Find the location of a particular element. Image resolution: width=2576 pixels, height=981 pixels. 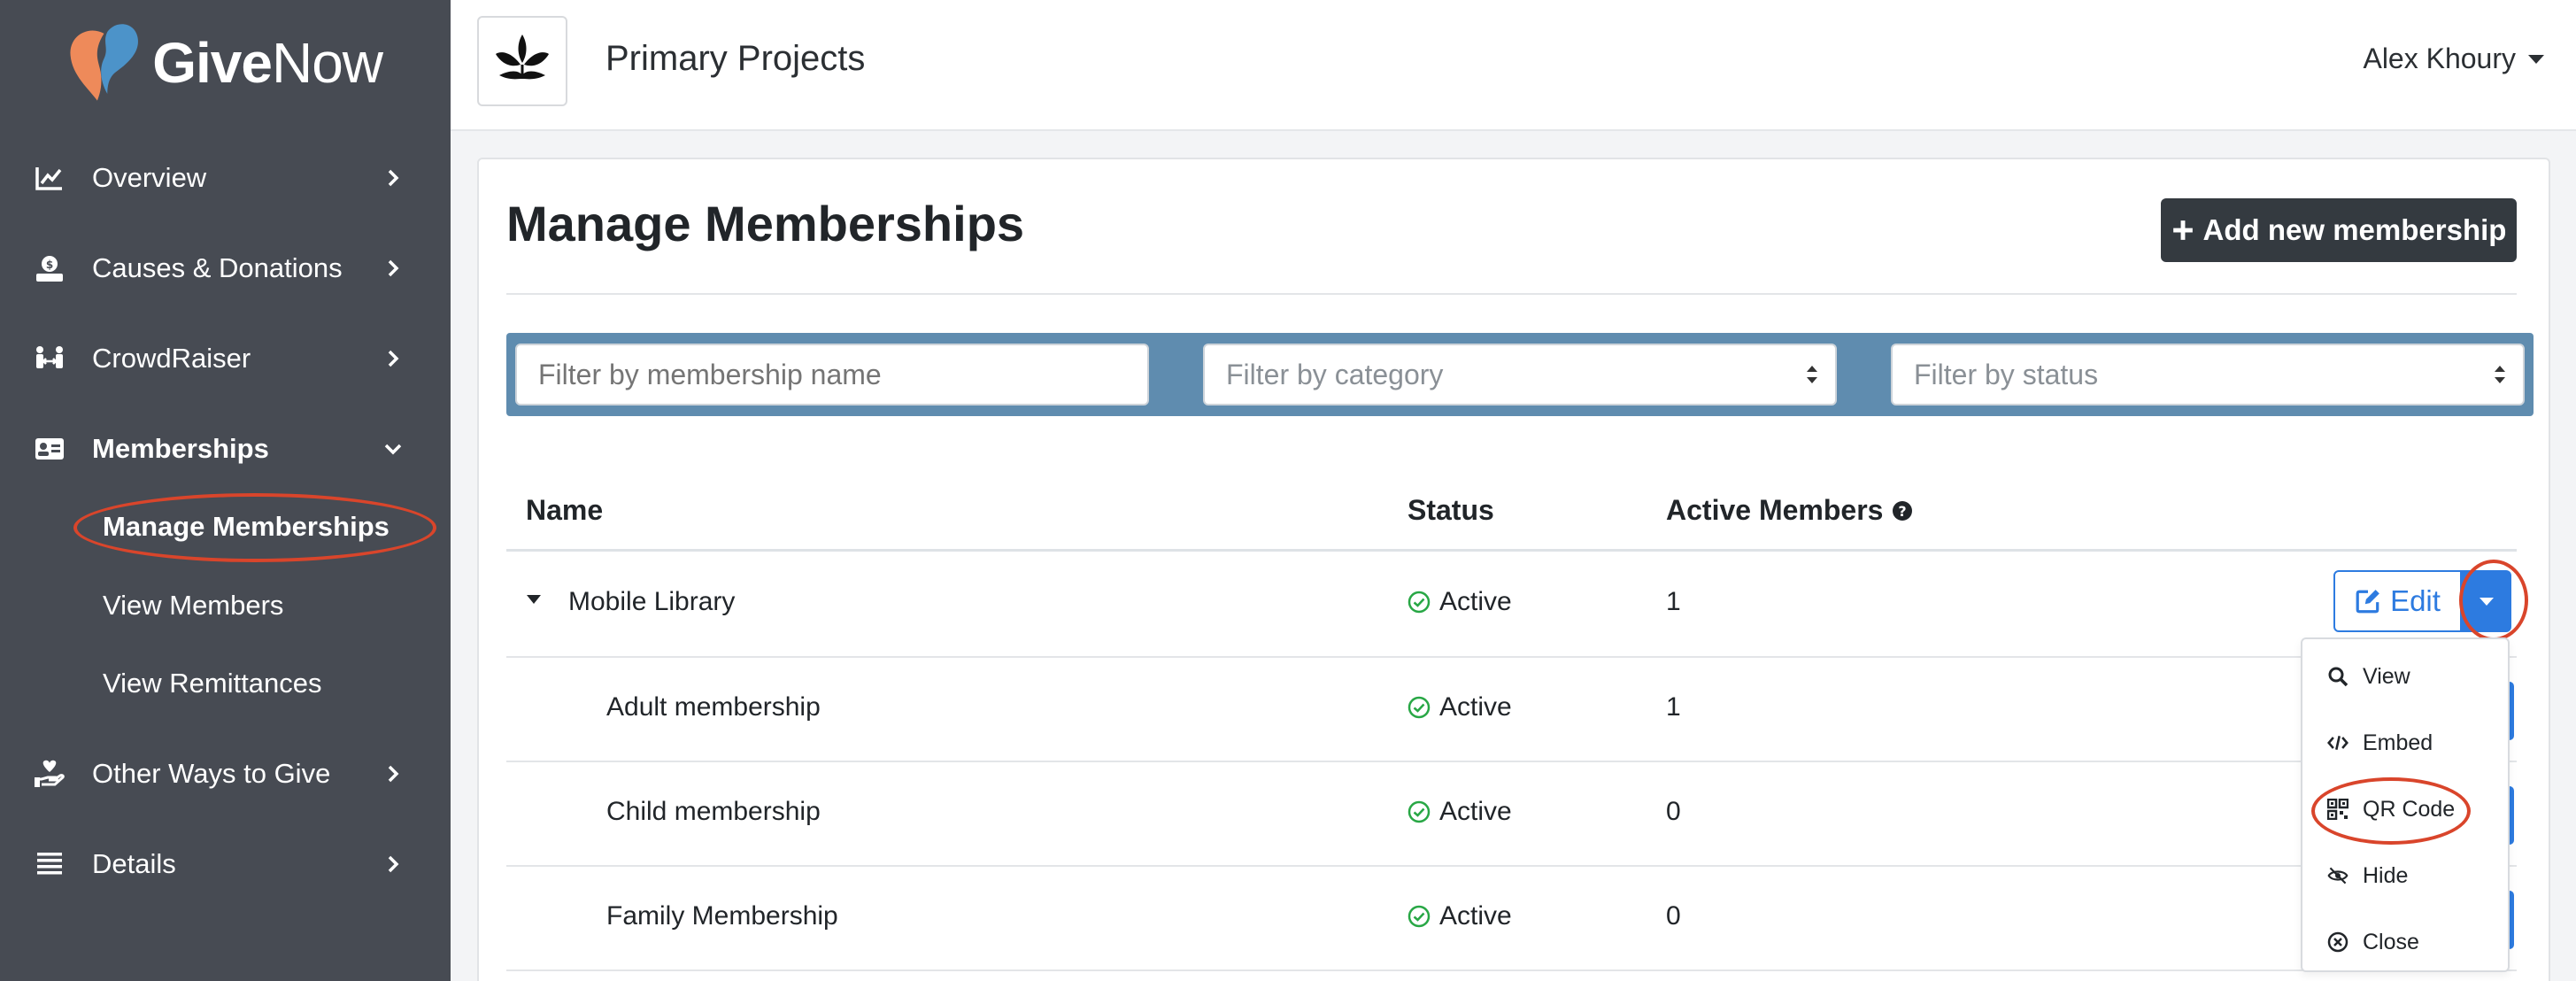

filter-name-input is located at coordinates (832, 375).